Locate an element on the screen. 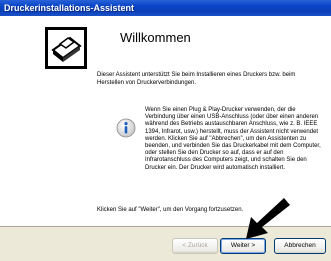  window-title: Druckerinstallations-Assistent is located at coordinates (165, 8).